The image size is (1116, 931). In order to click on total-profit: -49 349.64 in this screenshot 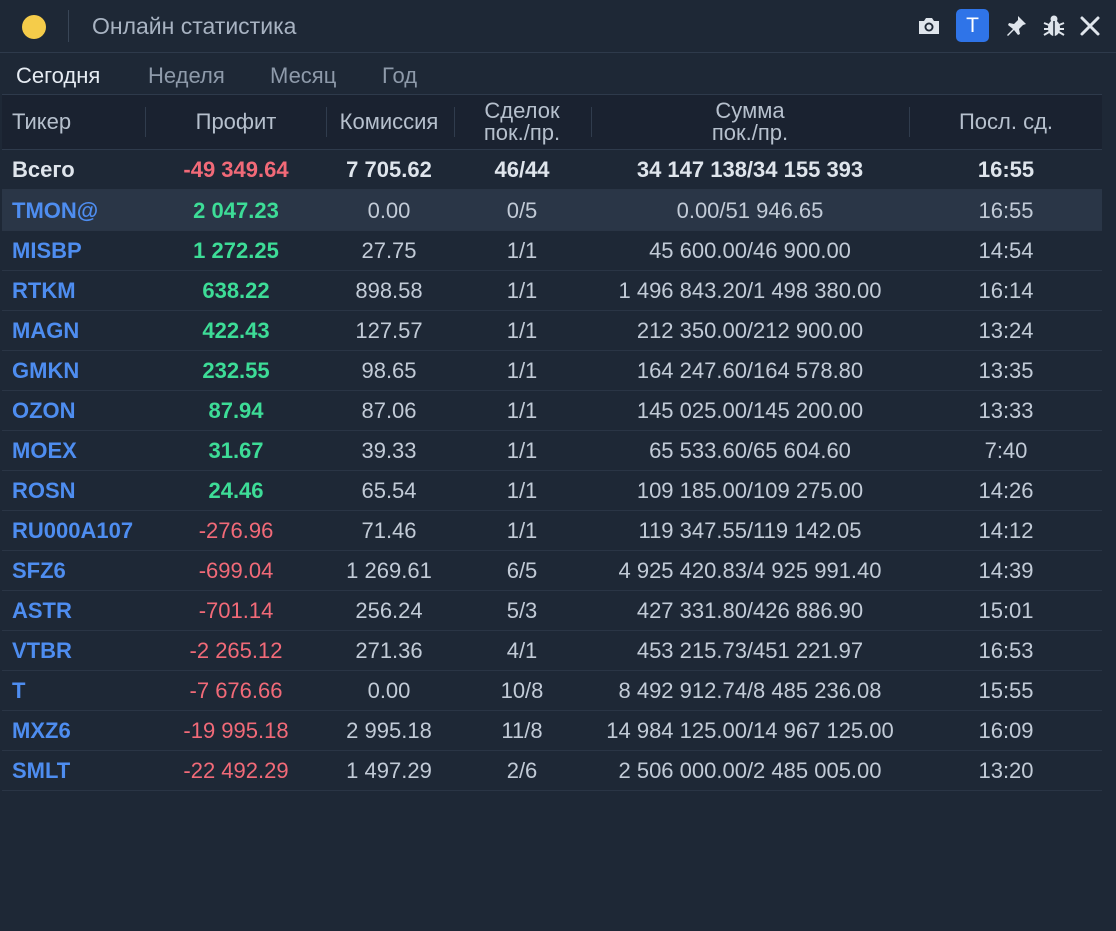, I will do `click(236, 169)`.